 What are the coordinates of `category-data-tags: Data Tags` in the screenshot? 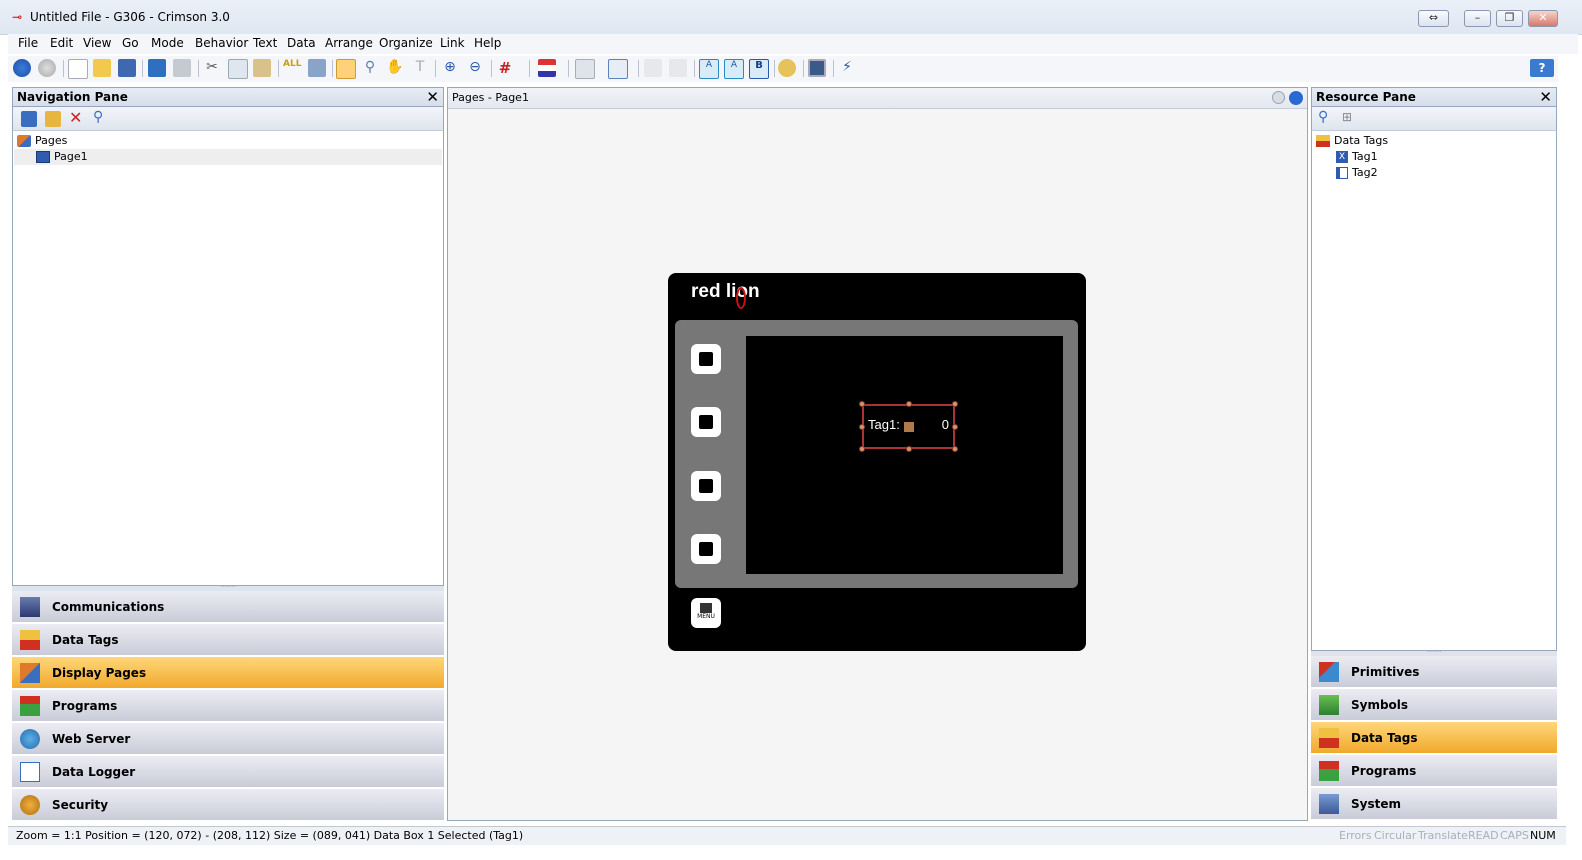 It's located at (228, 640).